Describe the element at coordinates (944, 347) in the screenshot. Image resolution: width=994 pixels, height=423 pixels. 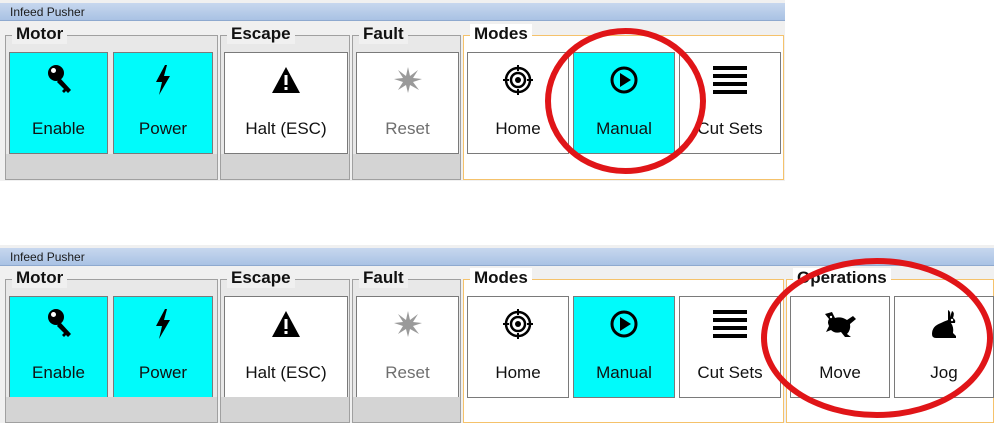
I see `jog-button: Jog` at that location.